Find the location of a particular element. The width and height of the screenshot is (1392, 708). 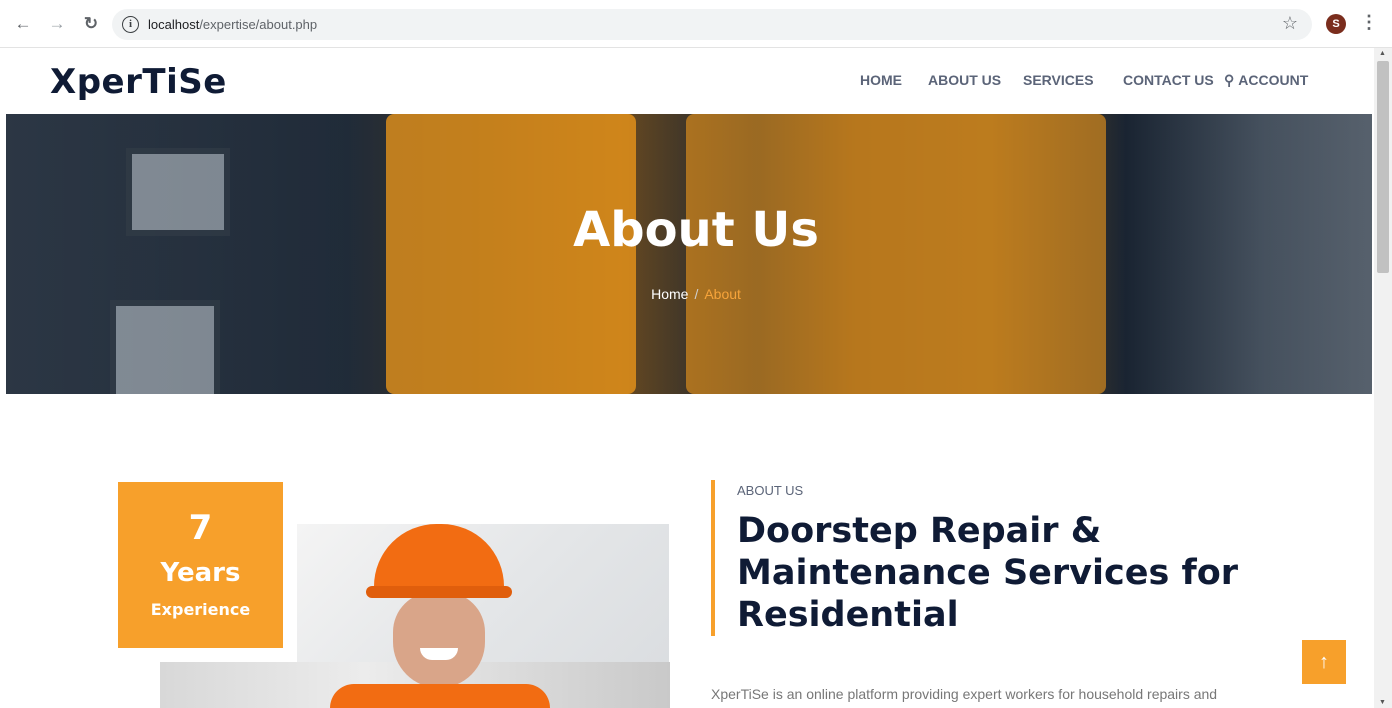

url-host: localhost is located at coordinates (174, 24).